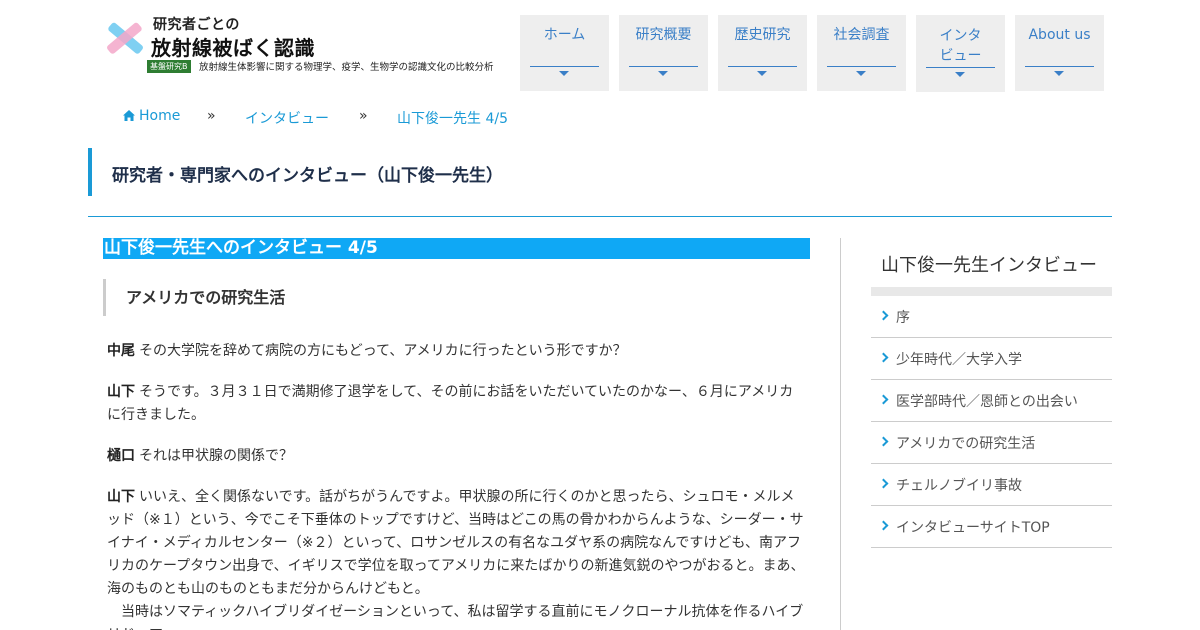 The width and height of the screenshot is (1200, 630). What do you see at coordinates (959, 486) in the screenshot?
I see `sidebar-item-label: チェルノブイリ事故` at bounding box center [959, 486].